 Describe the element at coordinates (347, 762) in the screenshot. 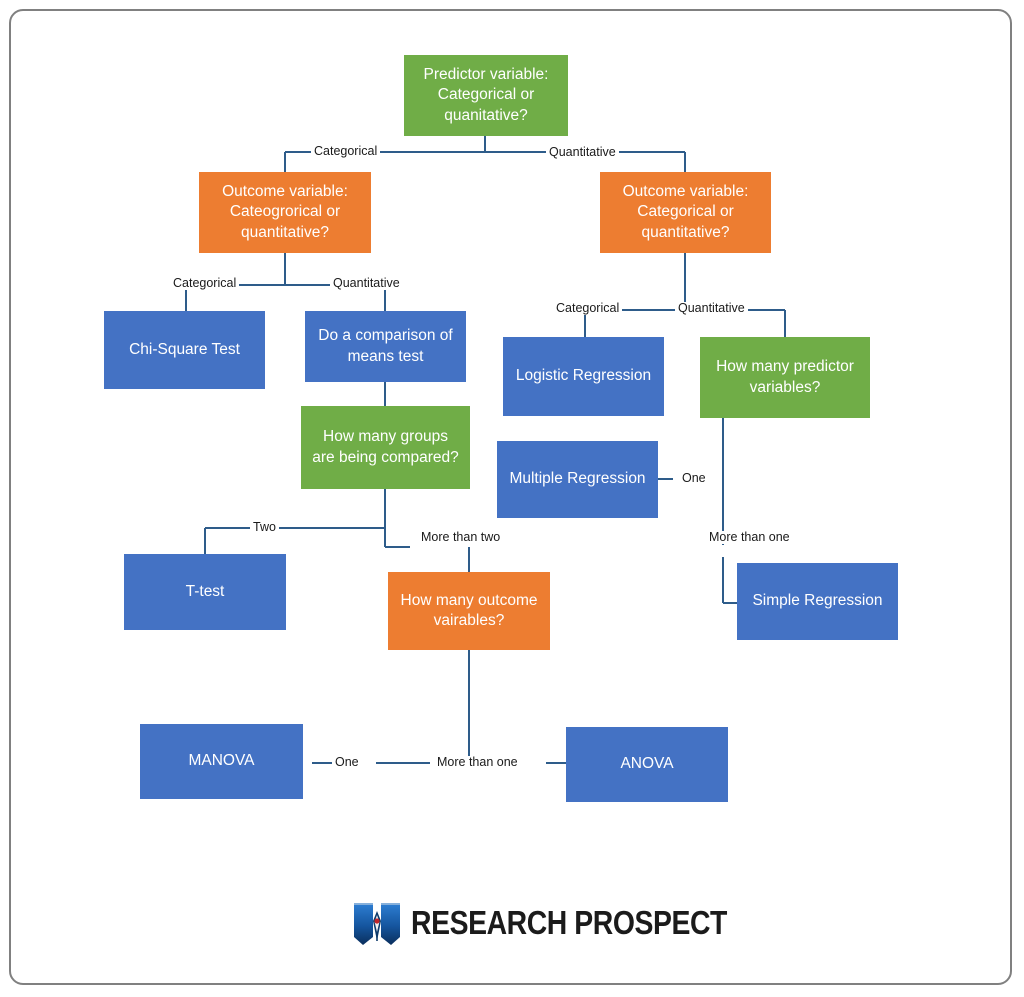

I see `edge-label-outcomes-one: One` at that location.